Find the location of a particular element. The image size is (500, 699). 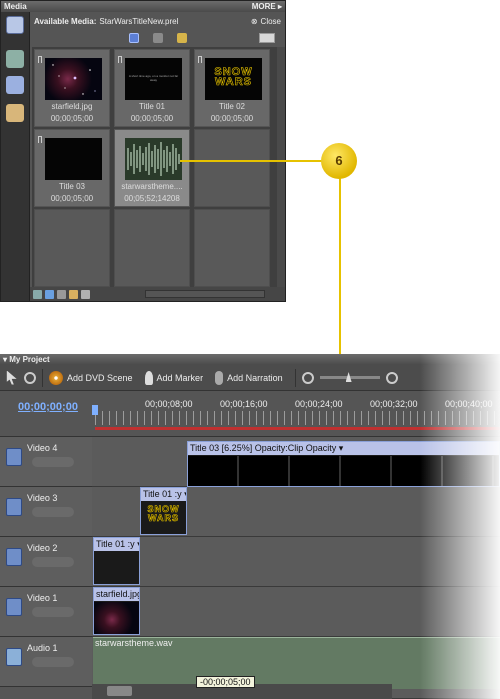

add-dvd-scene-label: Add DVD Scene is located at coordinates (100, 377).